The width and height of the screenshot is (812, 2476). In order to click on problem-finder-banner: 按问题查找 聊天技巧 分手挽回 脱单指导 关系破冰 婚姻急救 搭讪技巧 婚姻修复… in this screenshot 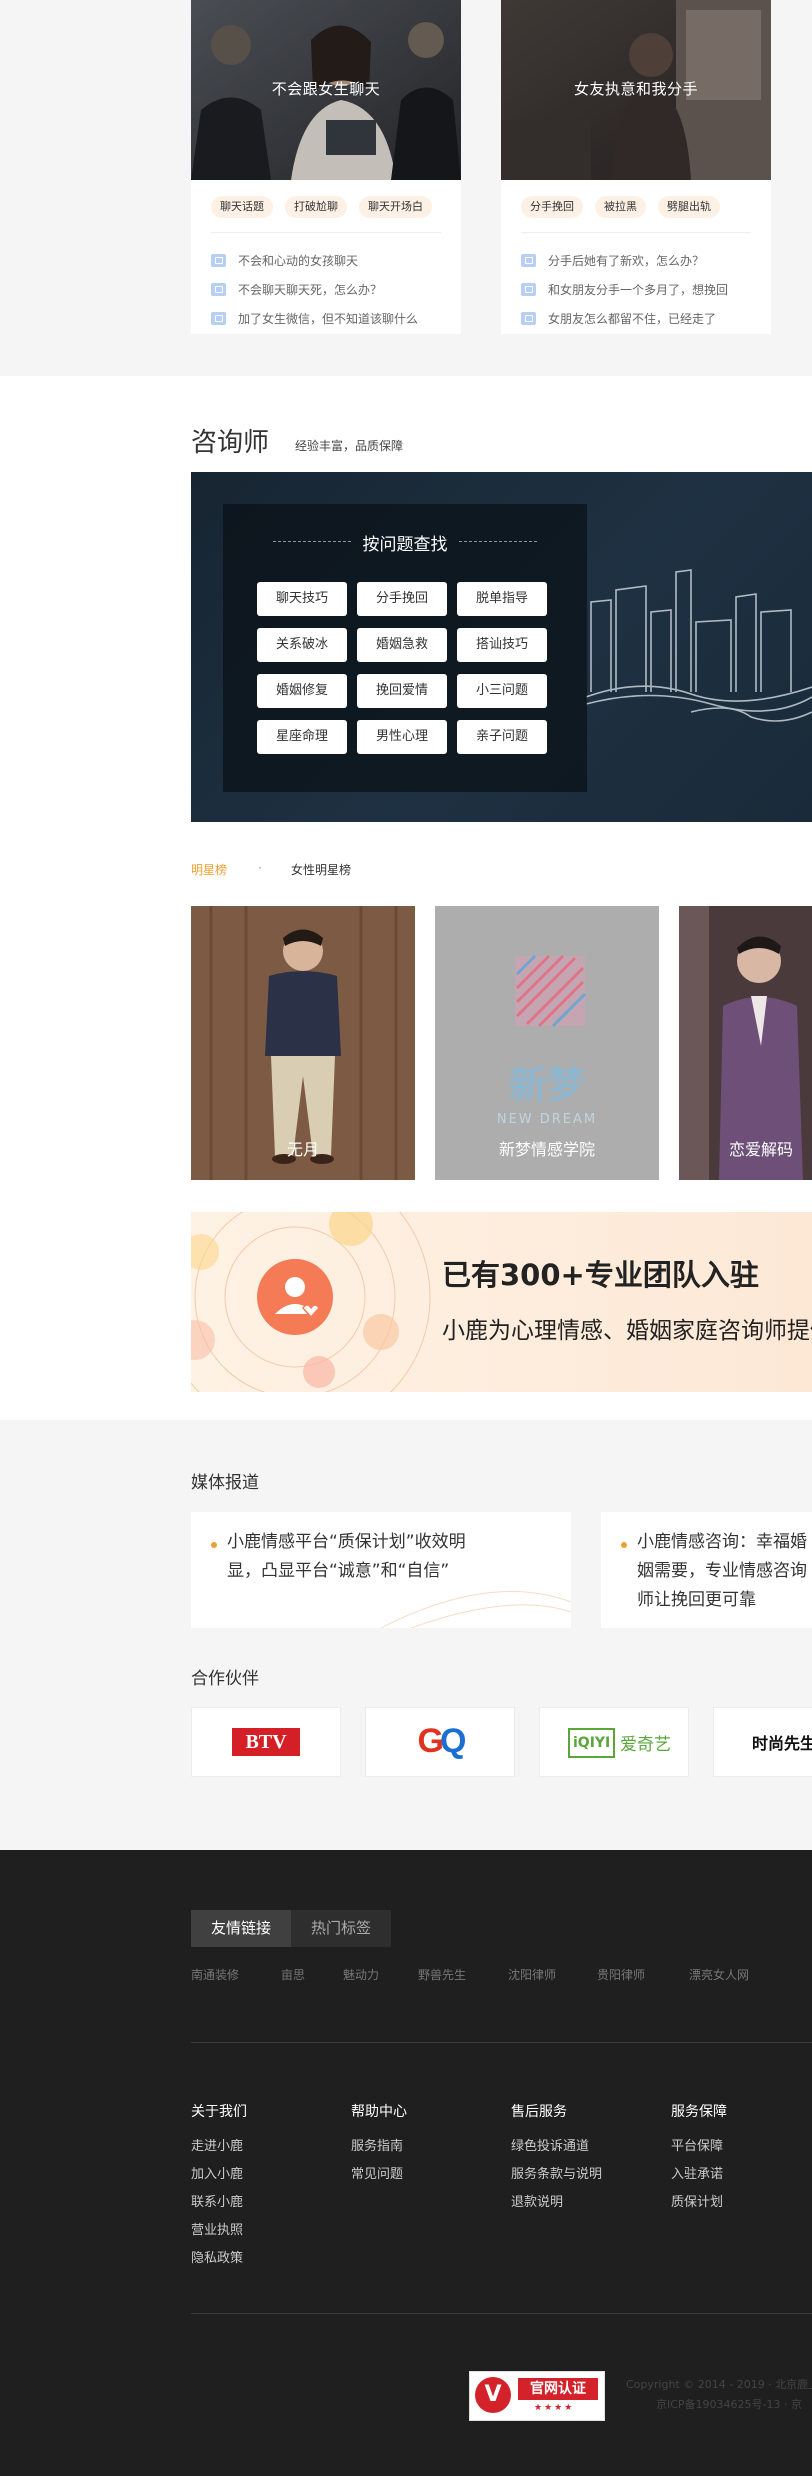, I will do `click(501, 647)`.